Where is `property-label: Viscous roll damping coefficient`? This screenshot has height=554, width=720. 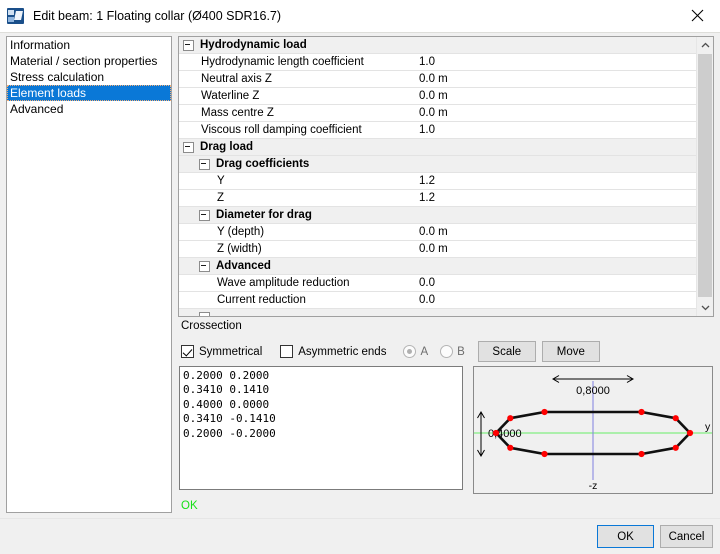 property-label: Viscous roll damping coefficient is located at coordinates (281, 130).